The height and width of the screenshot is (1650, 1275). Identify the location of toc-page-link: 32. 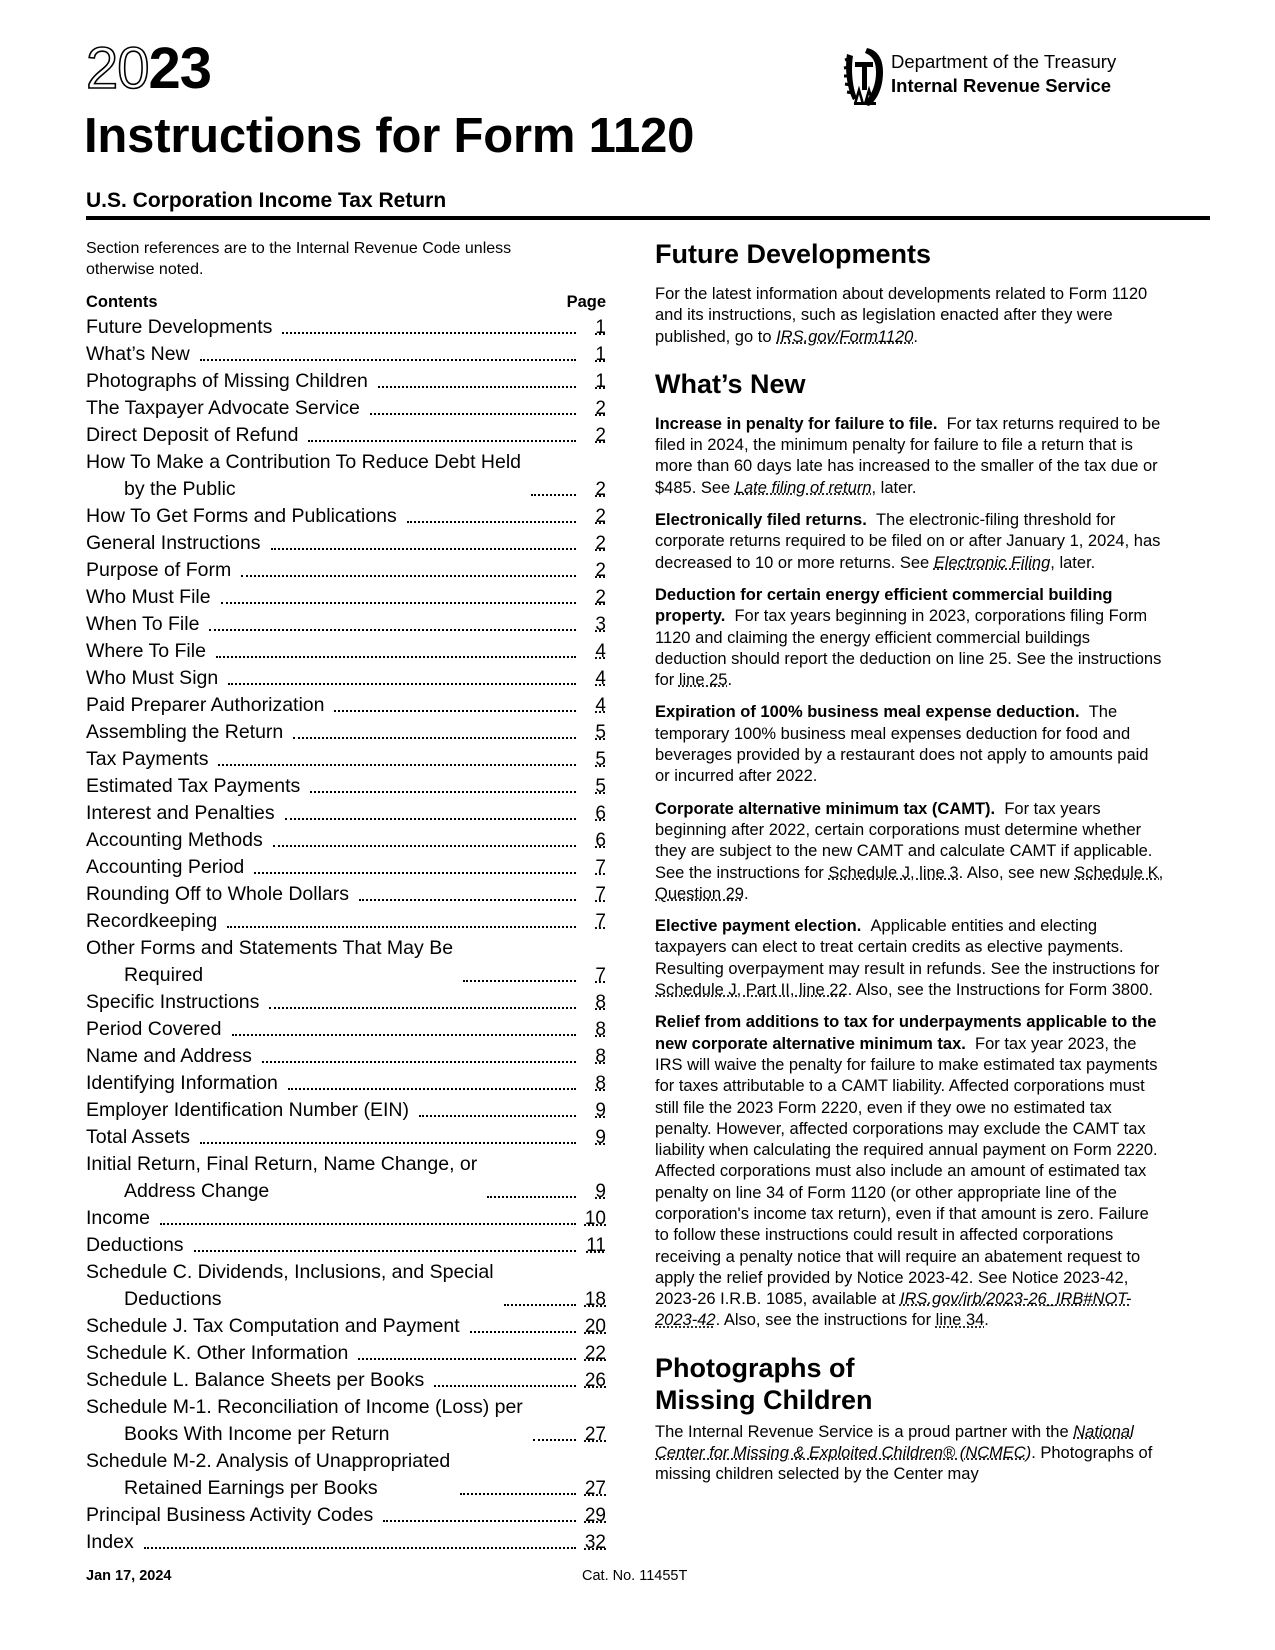
(595, 1542).